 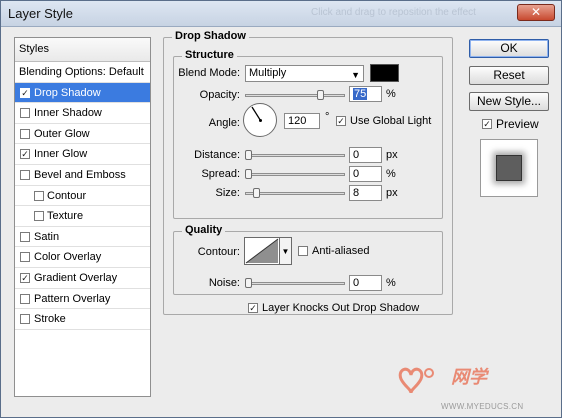 I want to click on style-item-label: Color Overlay, so click(x=68, y=257).